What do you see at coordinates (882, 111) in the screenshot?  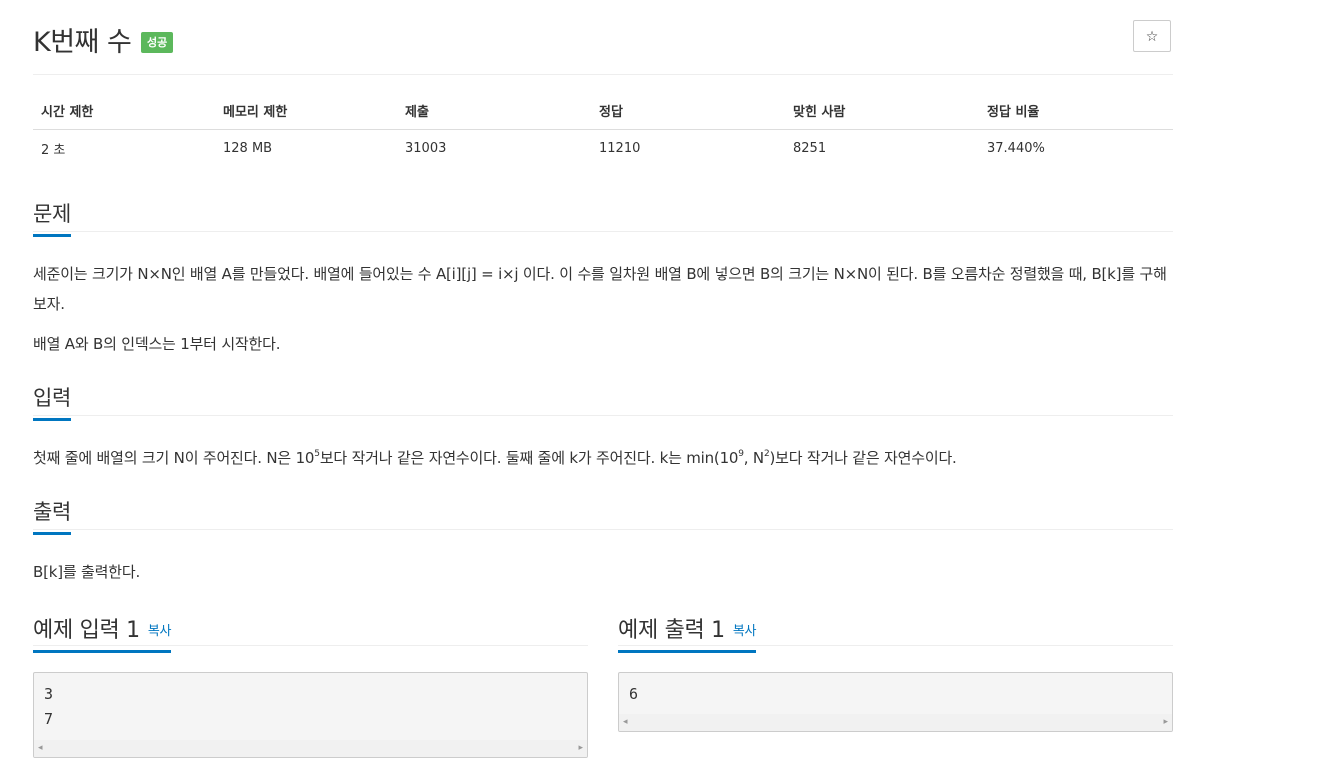 I see `solved-users-header: 맞힌 사람` at bounding box center [882, 111].